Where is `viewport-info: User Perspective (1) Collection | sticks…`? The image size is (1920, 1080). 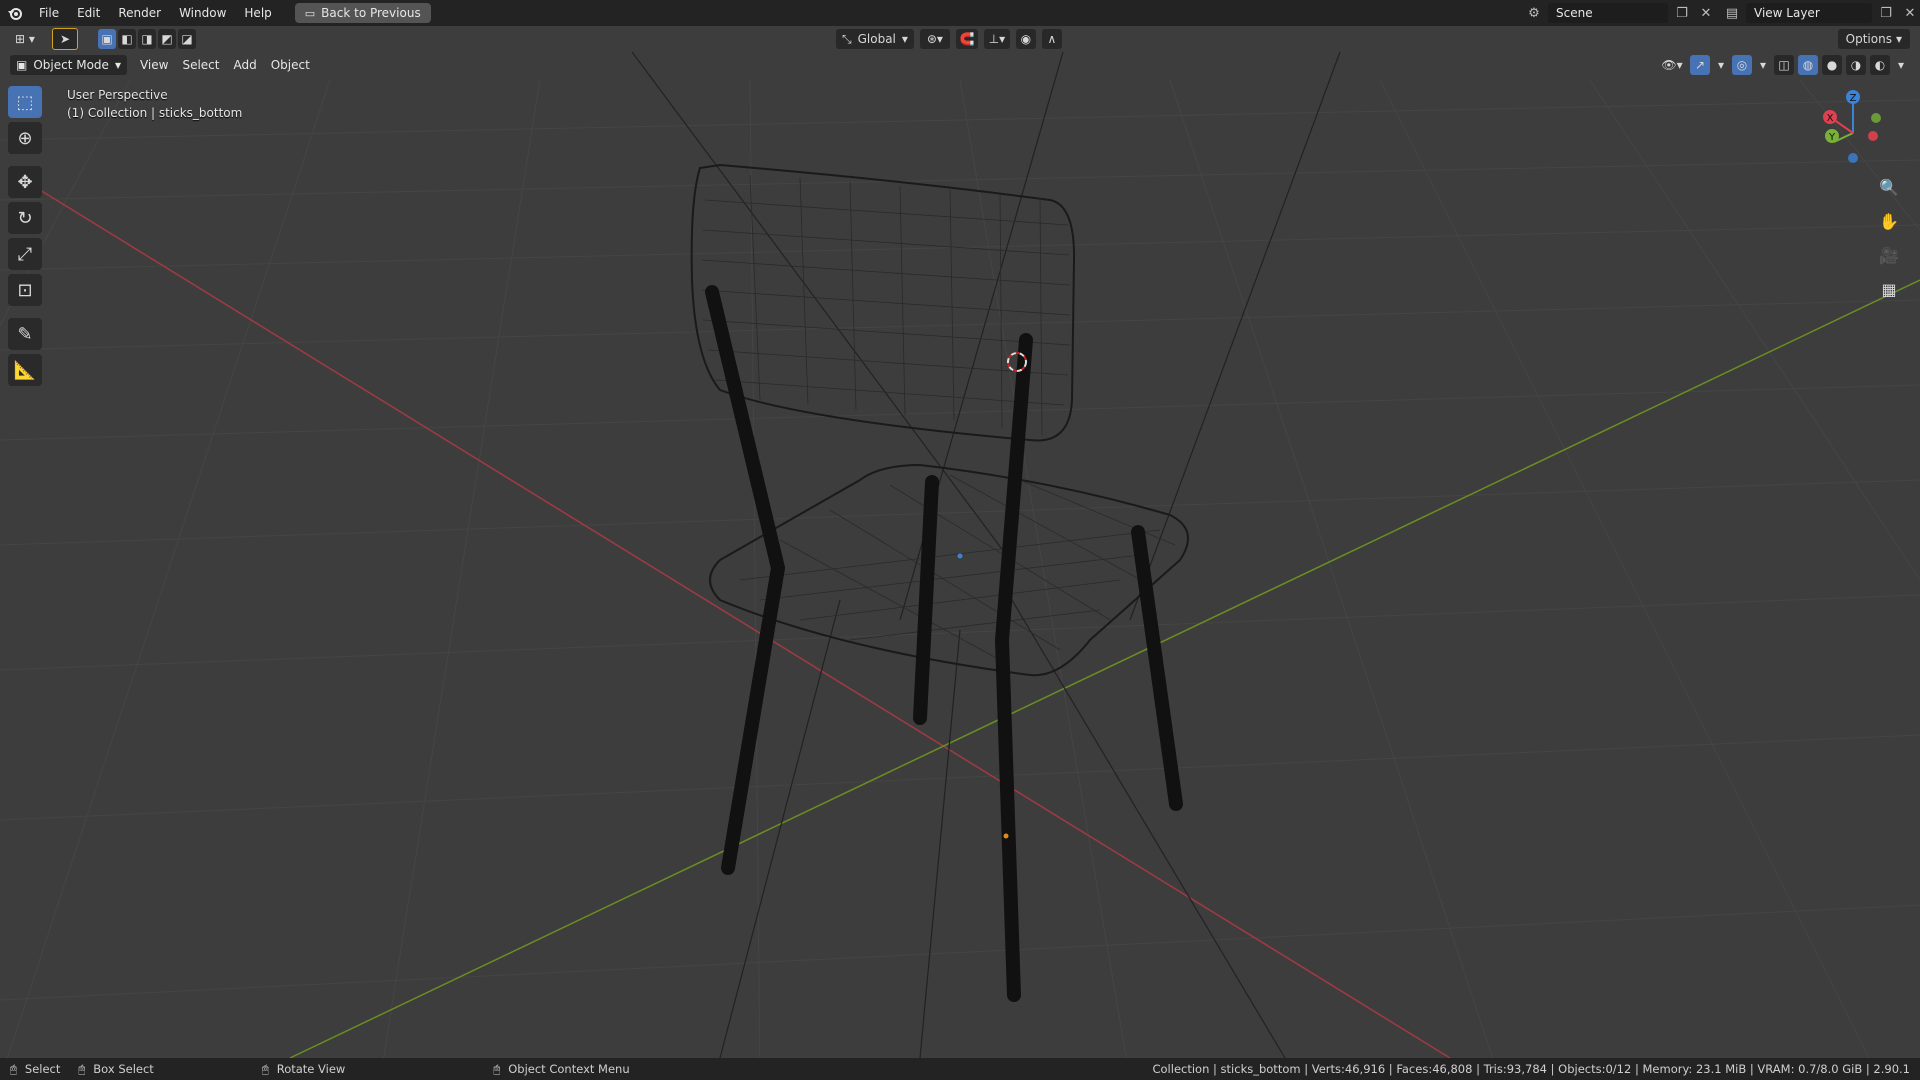 viewport-info: User Perspective (1) Collection | sticks… is located at coordinates (154, 104).